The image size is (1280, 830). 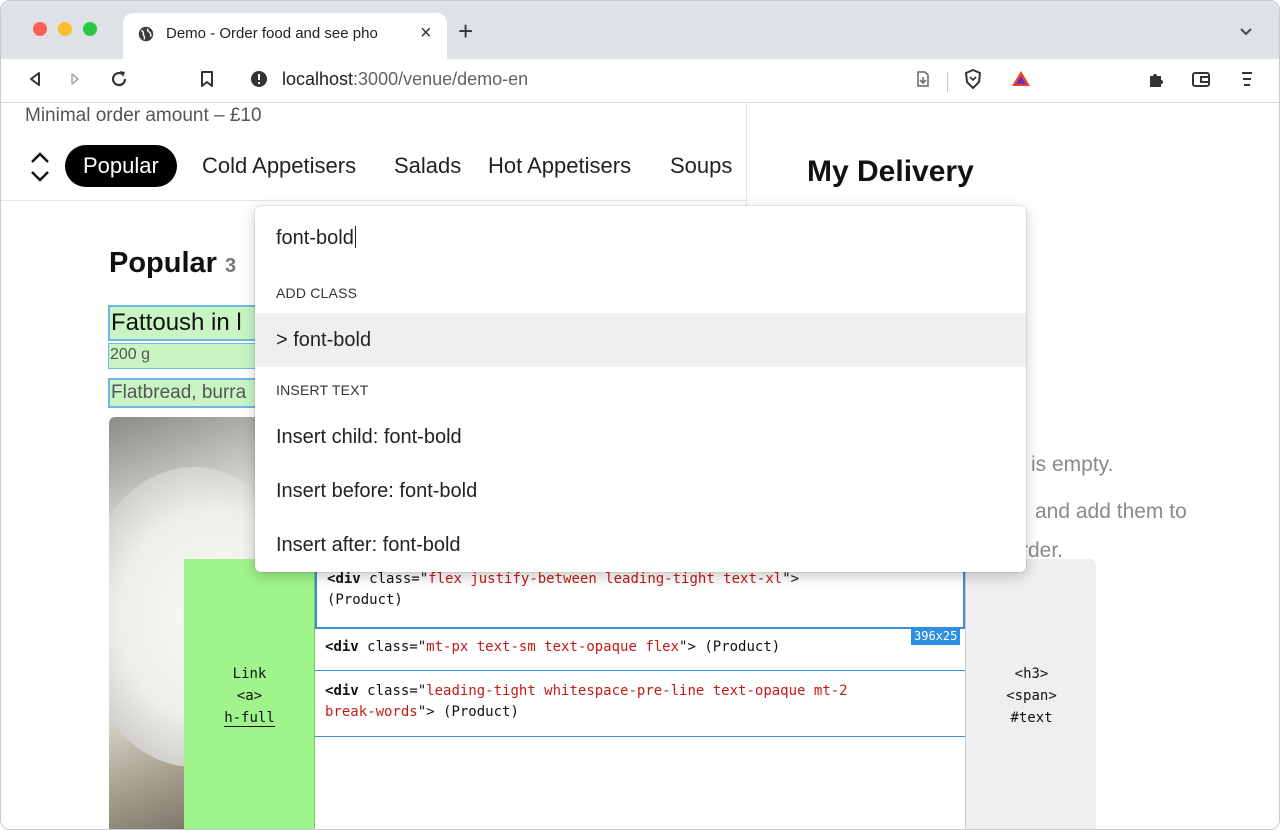 I want to click on brave-shield-icon, so click(x=973, y=79).